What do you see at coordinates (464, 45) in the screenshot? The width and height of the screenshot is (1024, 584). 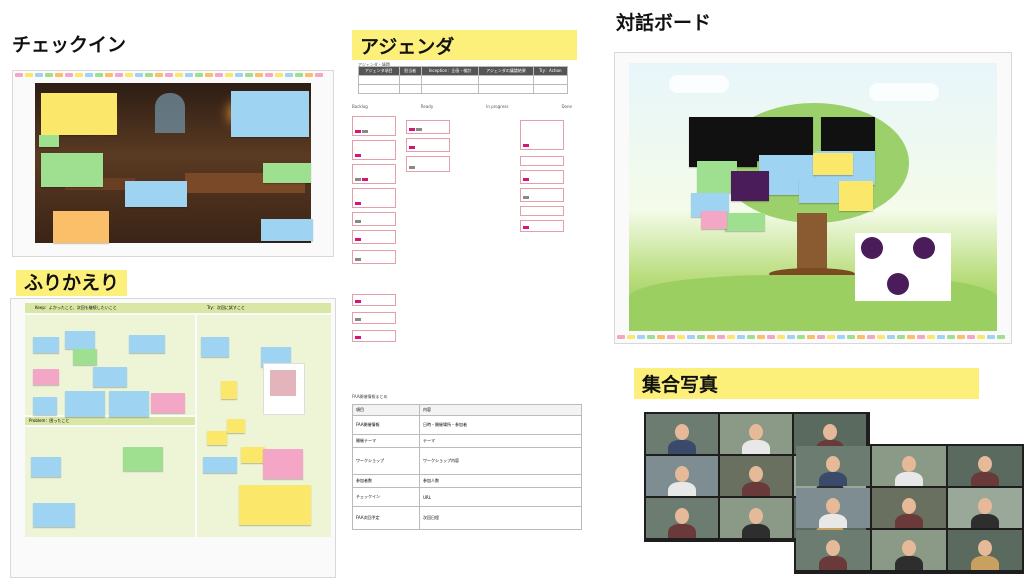 I see `agenda-heading: アジェンダ` at bounding box center [464, 45].